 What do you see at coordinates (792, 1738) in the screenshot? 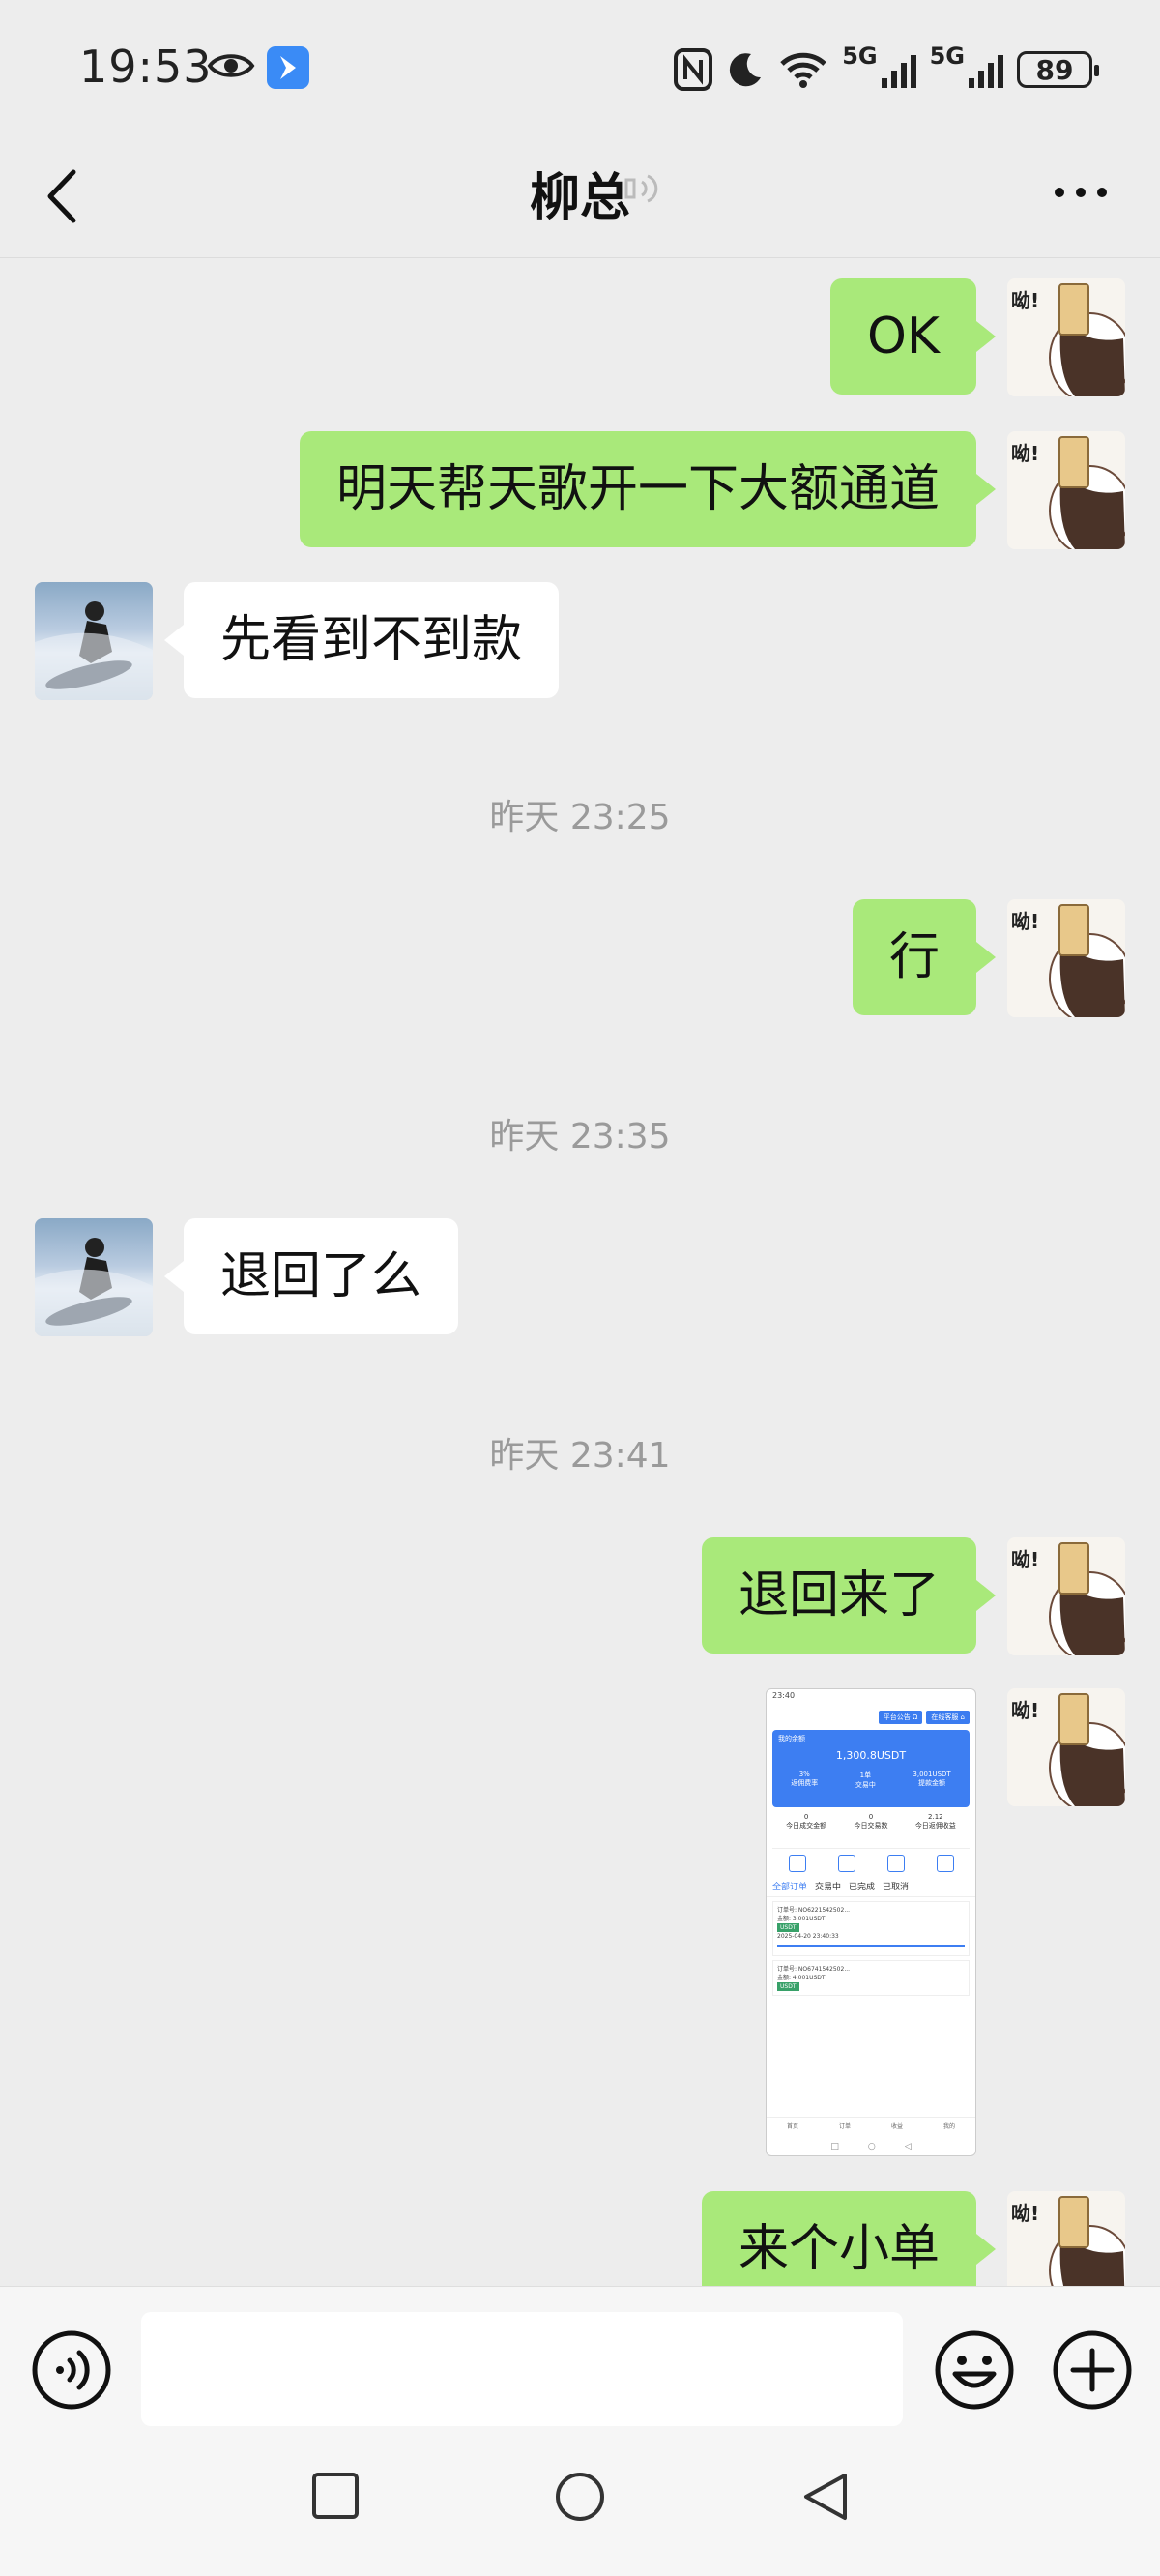
I see `shot-card-title: 我的余额` at bounding box center [792, 1738].